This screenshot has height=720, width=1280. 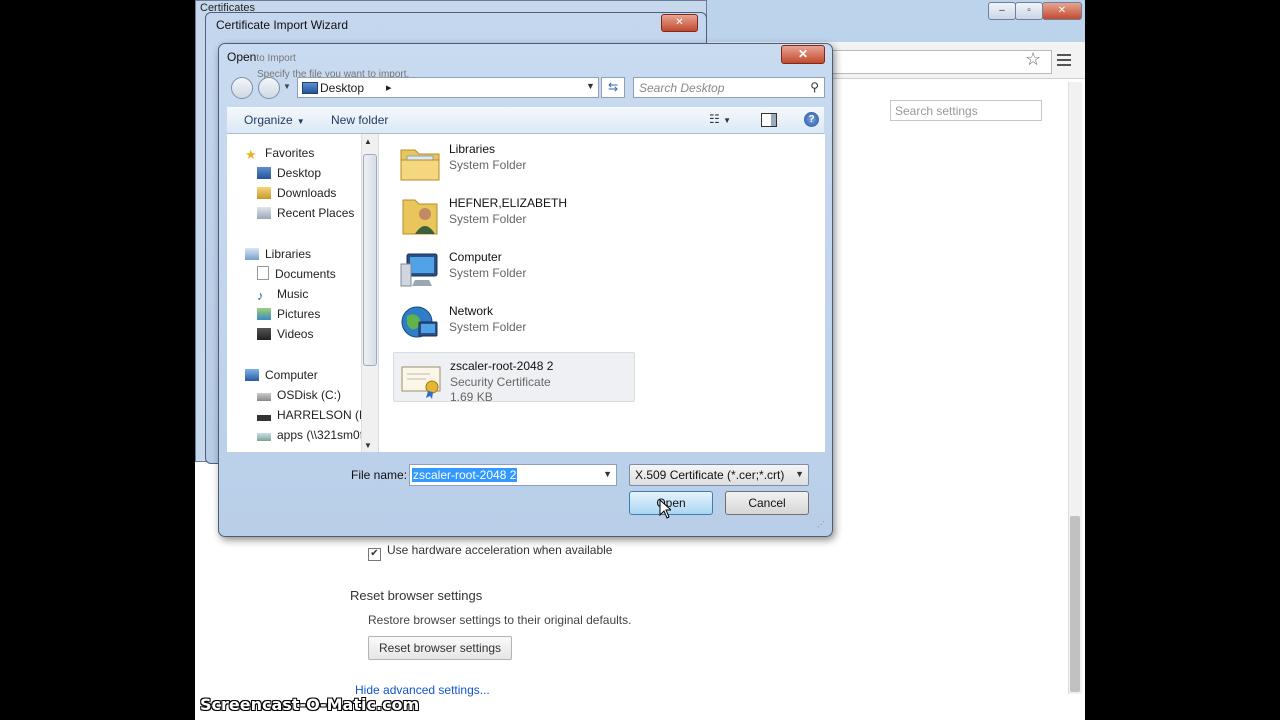 I want to click on new-folder-button: New folder, so click(x=359, y=120).